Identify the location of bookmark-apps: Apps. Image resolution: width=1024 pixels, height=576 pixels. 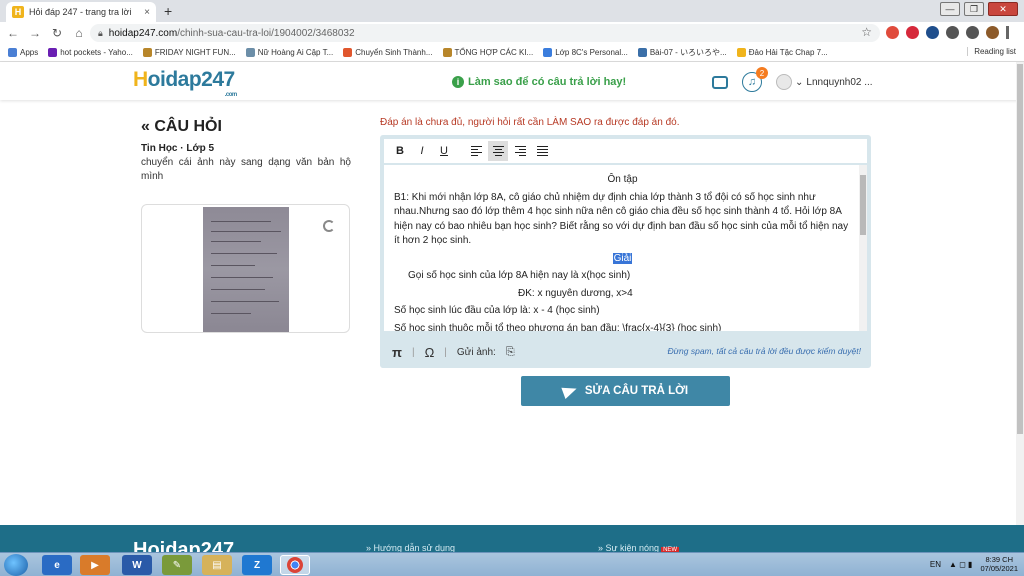
(23, 52).